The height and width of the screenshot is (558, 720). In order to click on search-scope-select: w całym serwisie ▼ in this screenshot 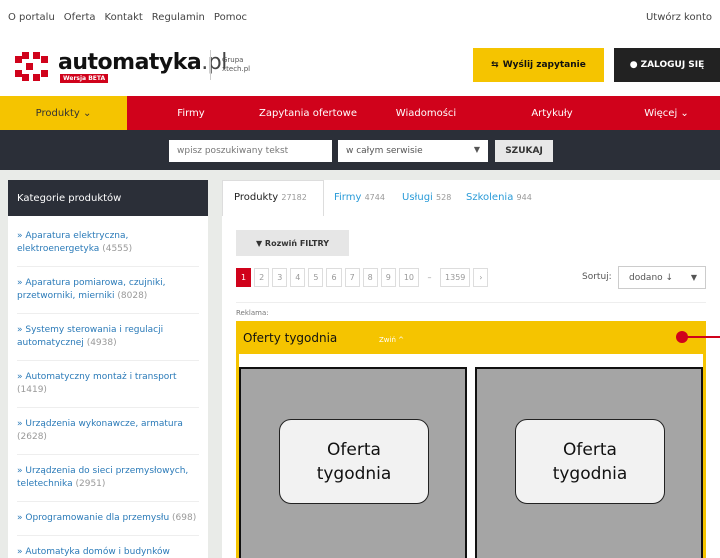, I will do `click(413, 151)`.